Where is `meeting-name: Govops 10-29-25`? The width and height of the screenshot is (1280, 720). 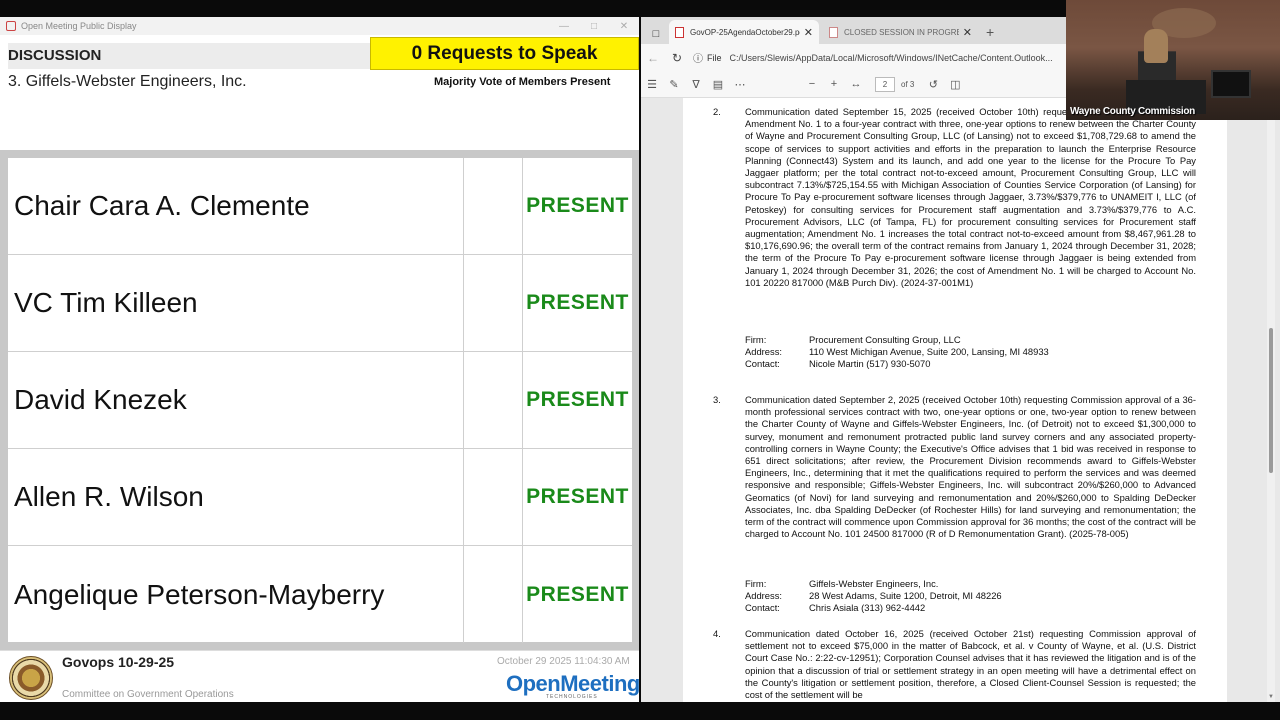
meeting-name: Govops 10-29-25 is located at coordinates (118, 662).